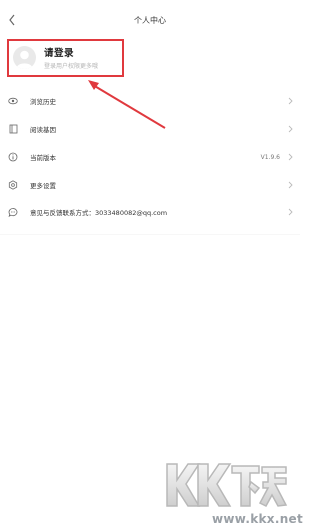 This screenshot has height=530, width=320. Describe the element at coordinates (13, 157) in the screenshot. I see `info-icon` at that location.